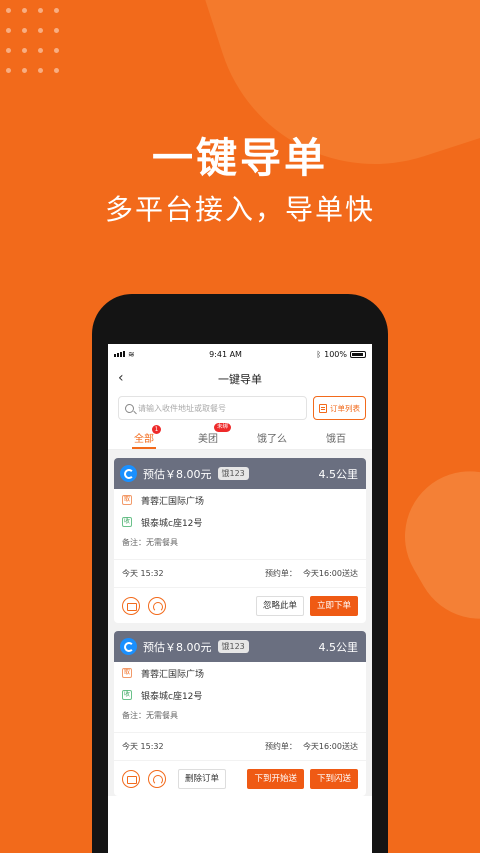 The width and height of the screenshot is (480, 853). What do you see at coordinates (275, 778) in the screenshot?
I see `dispatch-start-button: 下到开始送` at bounding box center [275, 778].